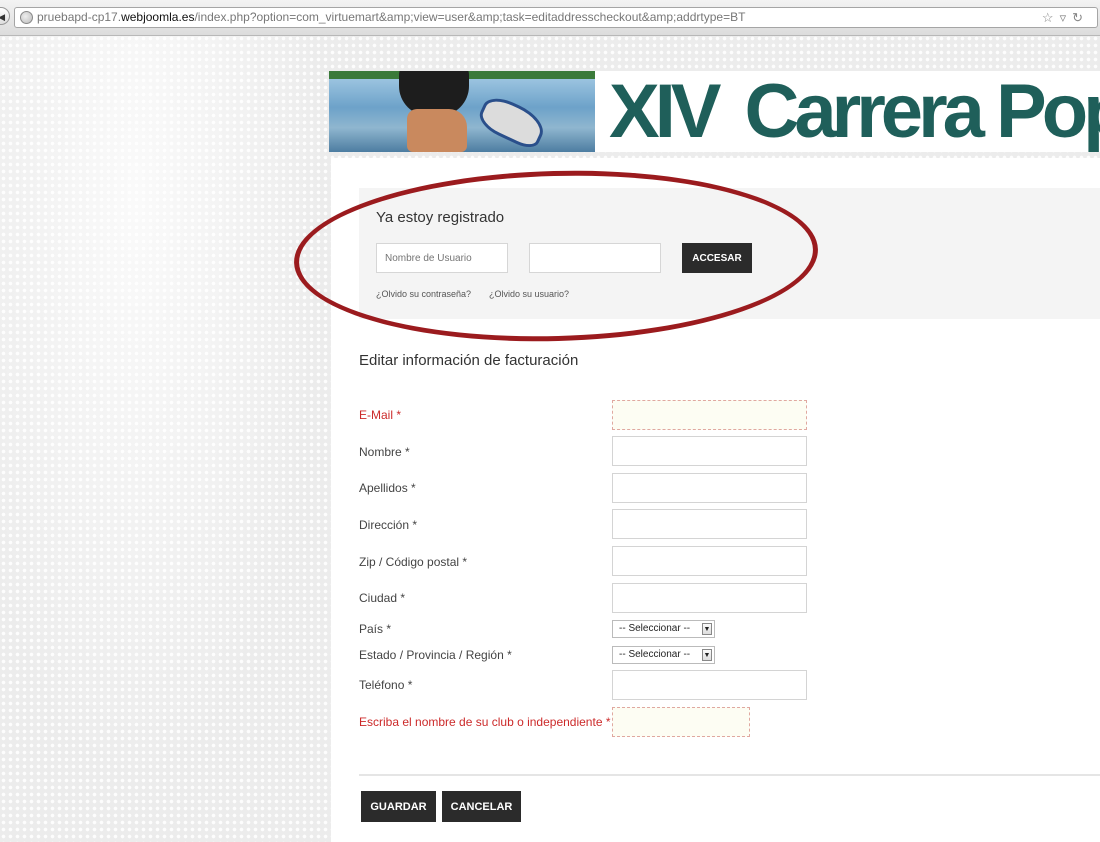 Image resolution: width=1100 pixels, height=842 pixels. I want to click on url-host: webjoomla.es, so click(158, 17).